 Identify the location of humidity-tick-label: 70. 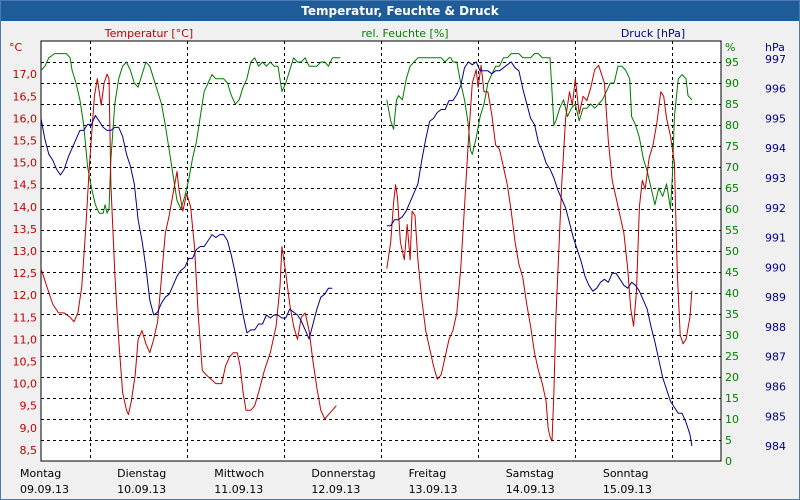
(732, 167).